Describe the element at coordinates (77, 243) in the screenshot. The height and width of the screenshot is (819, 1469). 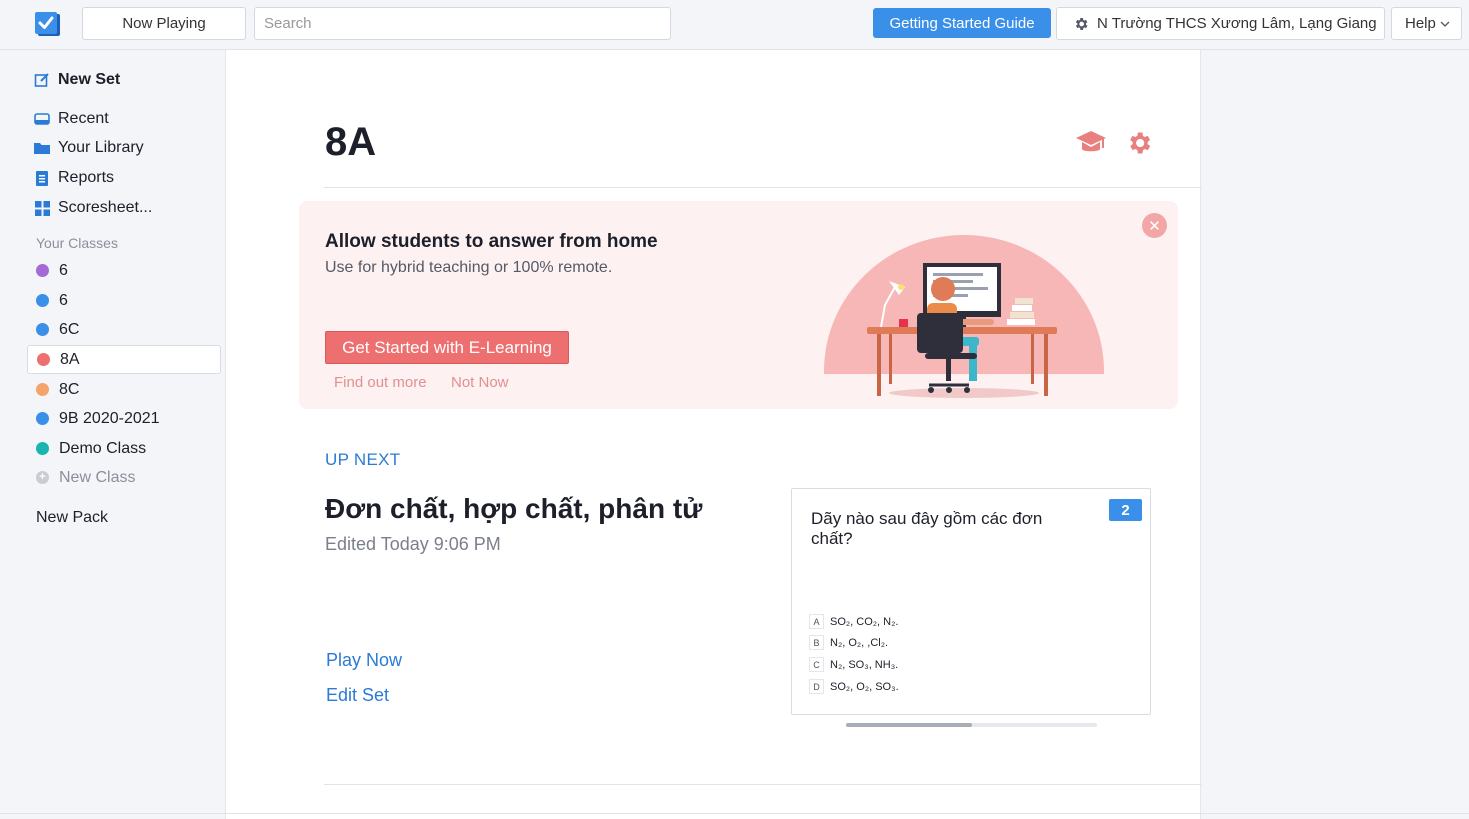
I see `your-classes-heading: Your Classes` at that location.